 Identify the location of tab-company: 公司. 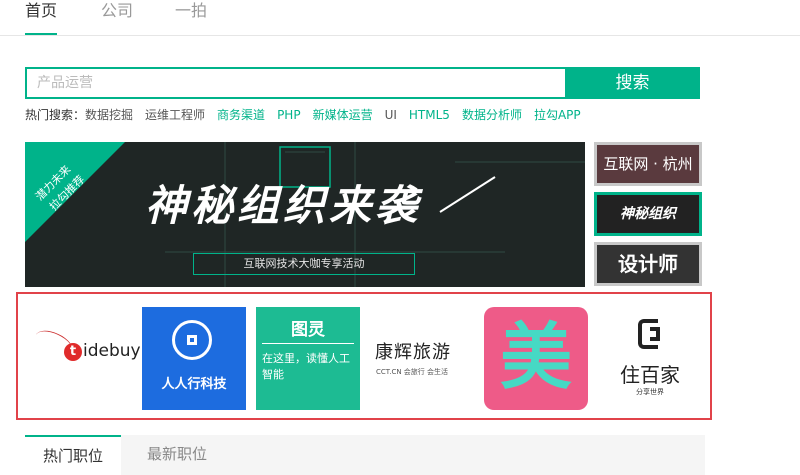
(117, 16).